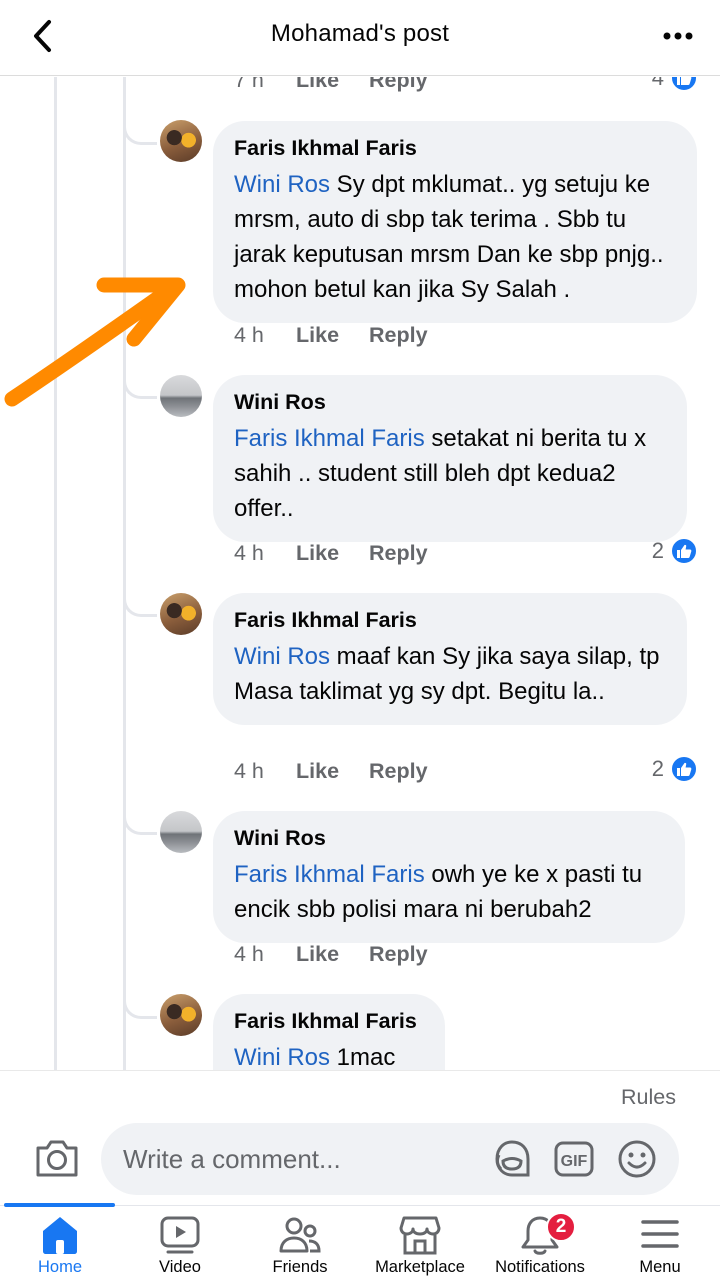 Image resolution: width=720 pixels, height=1280 pixels. What do you see at coordinates (300, 1267) in the screenshot?
I see `nav-label: Friends` at bounding box center [300, 1267].